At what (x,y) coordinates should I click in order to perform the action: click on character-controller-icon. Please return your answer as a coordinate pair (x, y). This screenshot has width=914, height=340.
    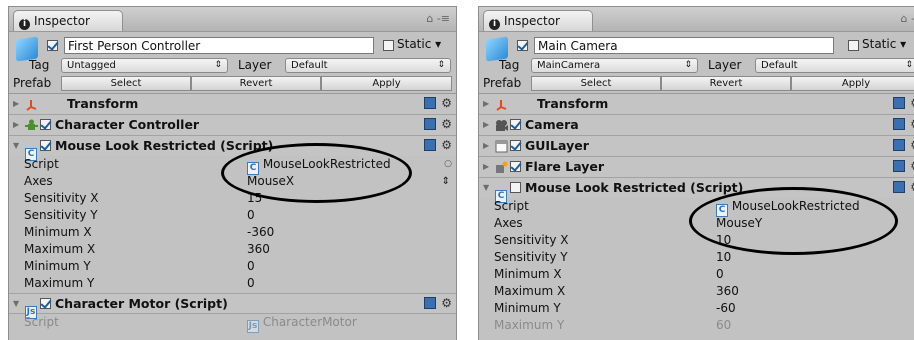
    Looking at the image, I should click on (31, 124).